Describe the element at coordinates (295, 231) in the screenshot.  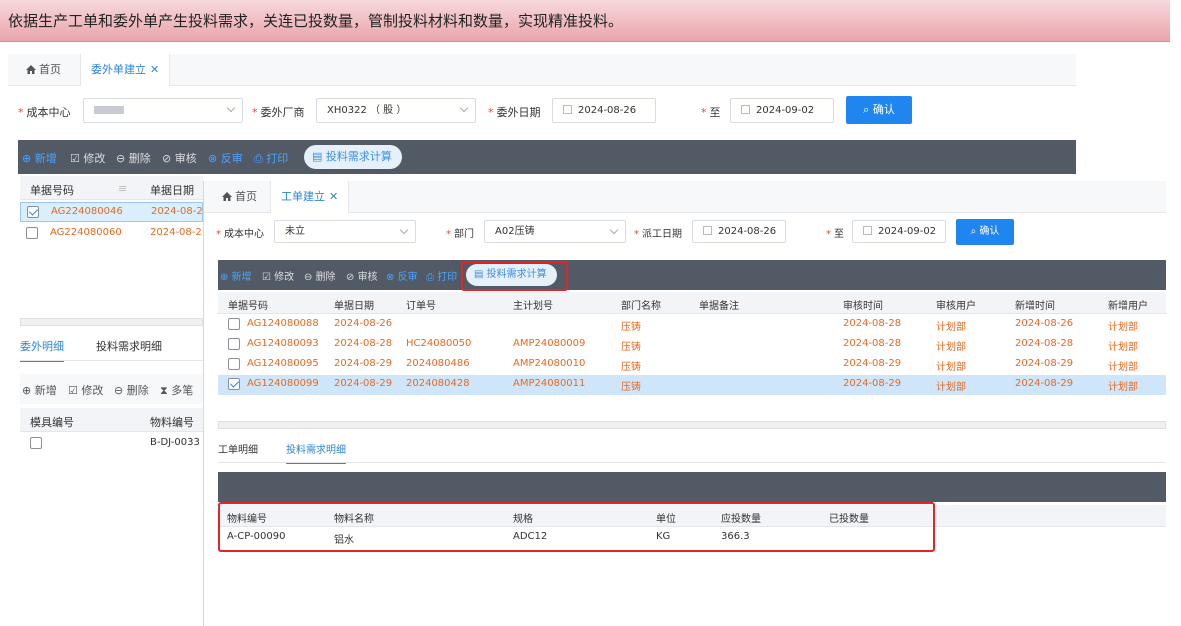
I see `fg-cost-center-value: 未立` at that location.